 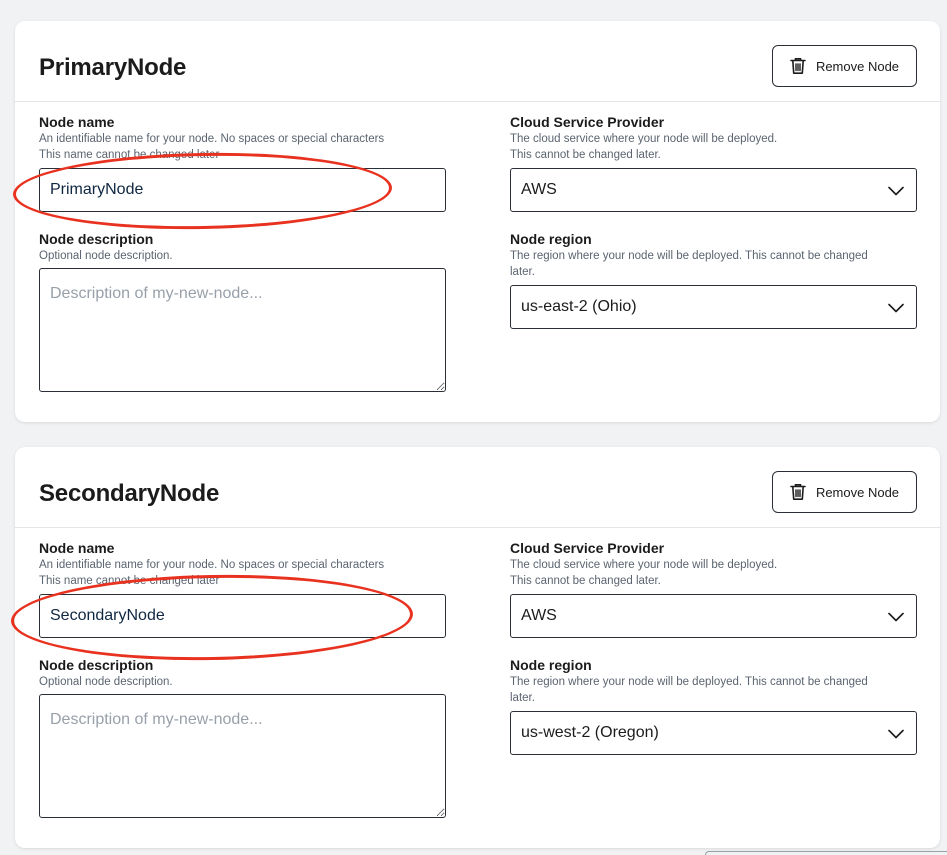 What do you see at coordinates (579, 306) in the screenshot?
I see `node-region-value: us-east-2 (Ohio)` at bounding box center [579, 306].